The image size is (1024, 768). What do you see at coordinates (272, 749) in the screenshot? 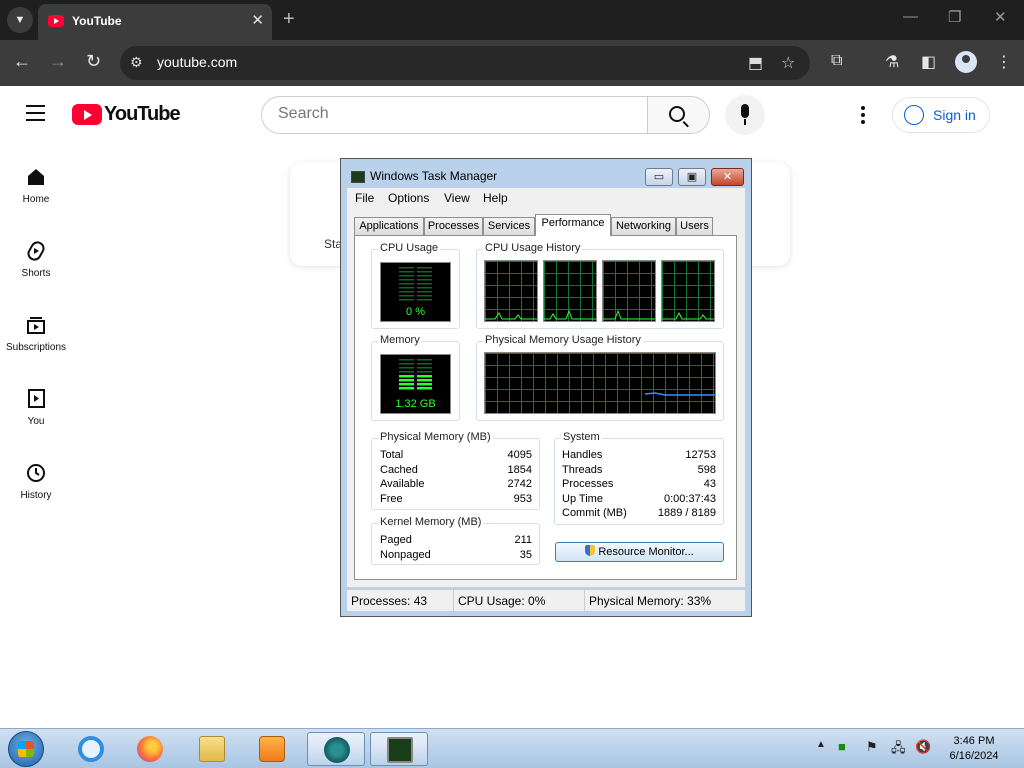
I see `taskbar-media-player` at bounding box center [272, 749].